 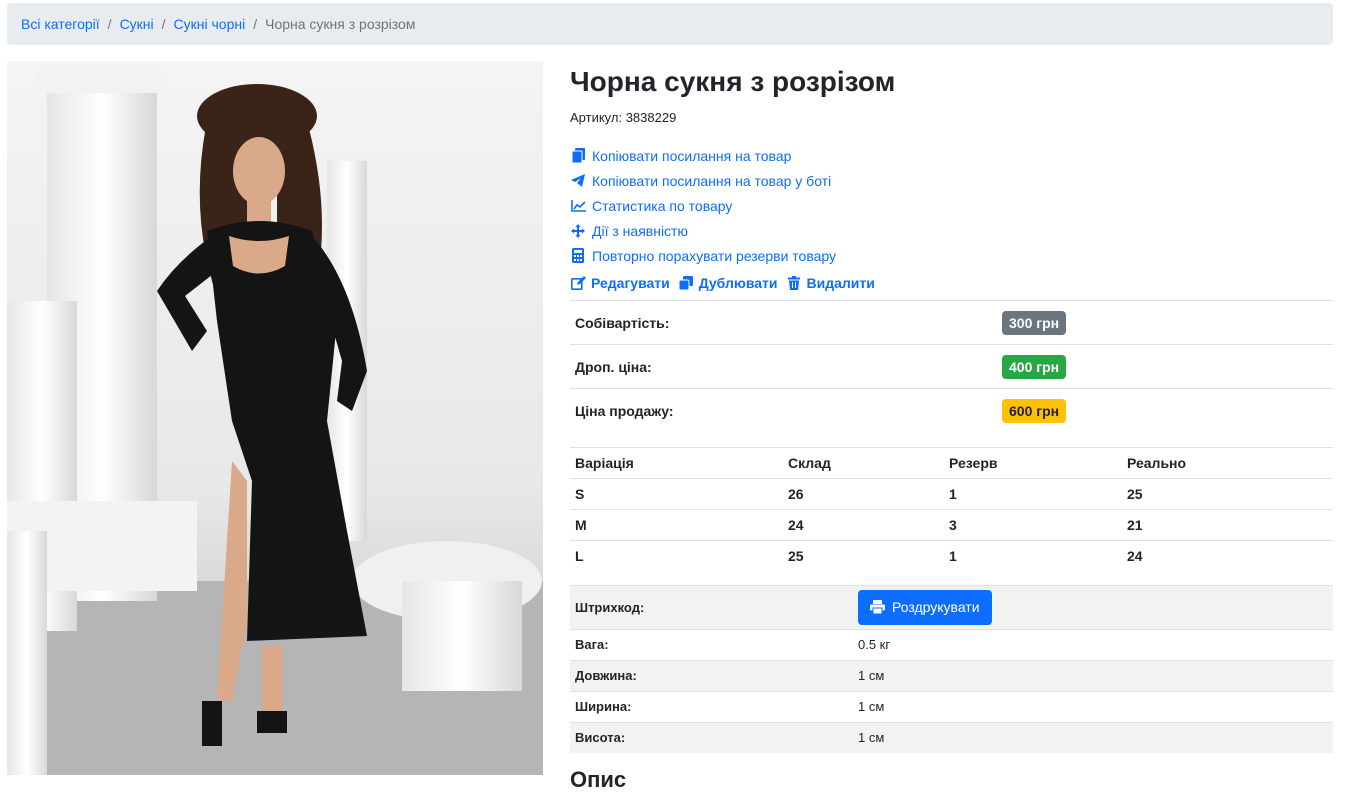 What do you see at coordinates (1093, 644) in the screenshot?
I see `spec-value: 0.5 кг` at bounding box center [1093, 644].